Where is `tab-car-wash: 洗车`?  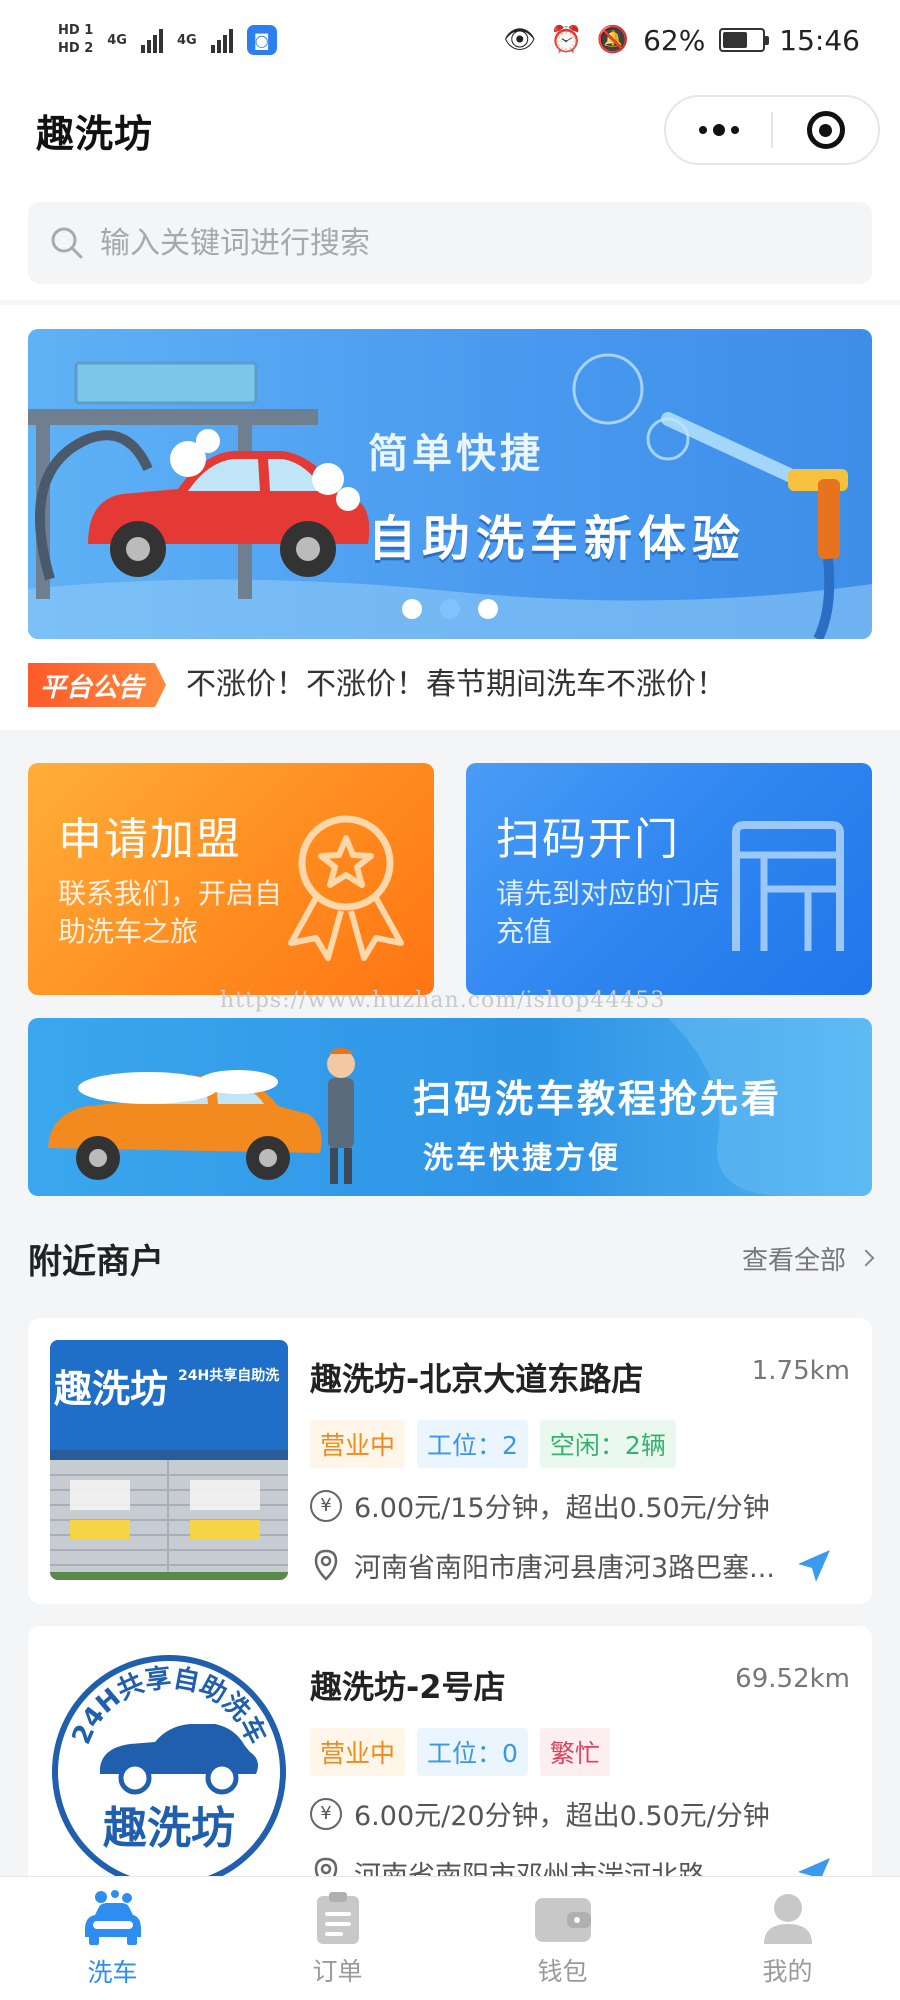
tab-car-wash: 洗车 is located at coordinates (112, 1938).